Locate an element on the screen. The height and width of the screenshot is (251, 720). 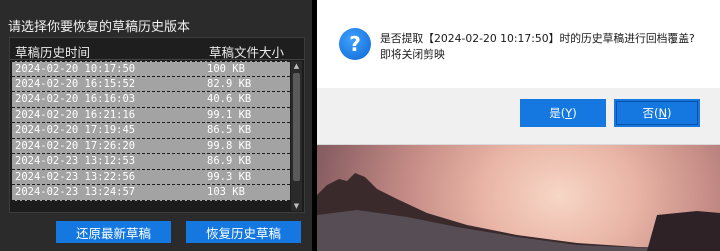
row-size: 40.6 KB is located at coordinates (229, 99).